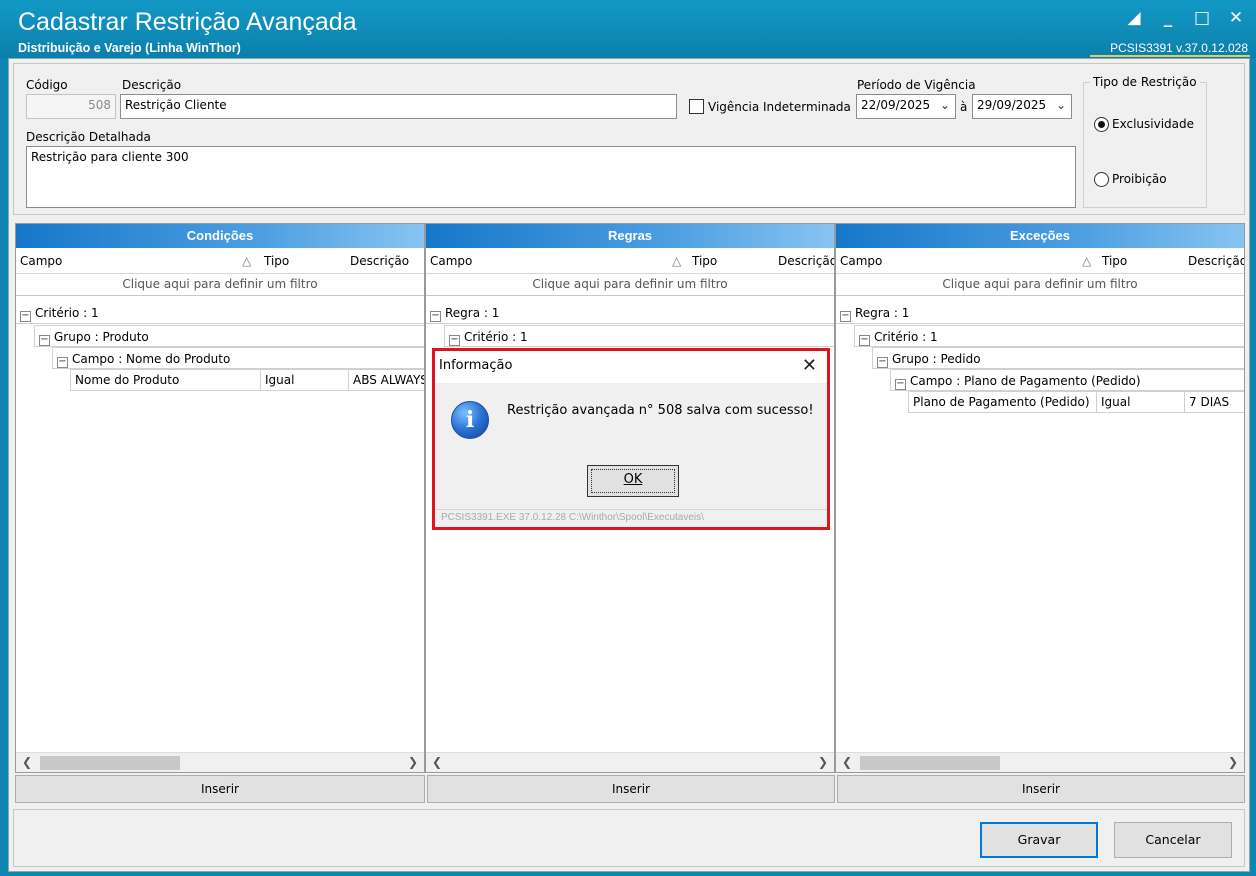 The height and width of the screenshot is (876, 1256). What do you see at coordinates (220, 261) in the screenshot?
I see `condicoes-column-headers: Campo △ Tipo Descrição` at bounding box center [220, 261].